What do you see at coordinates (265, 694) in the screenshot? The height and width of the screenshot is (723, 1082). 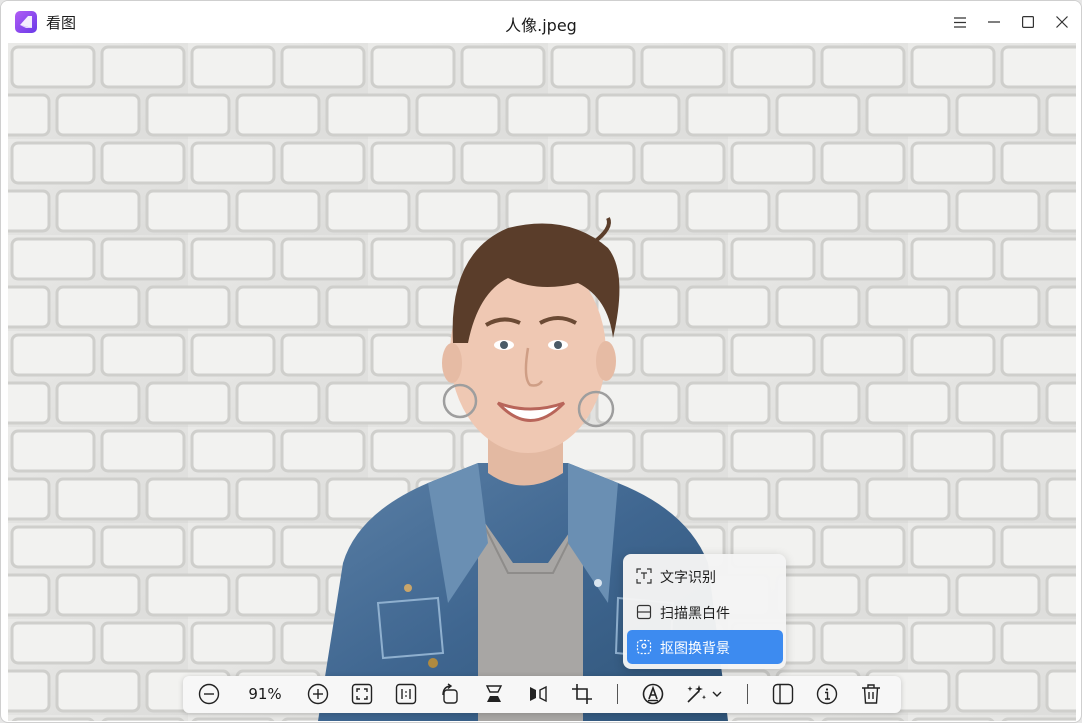 I see `zoom-level: 91%` at bounding box center [265, 694].